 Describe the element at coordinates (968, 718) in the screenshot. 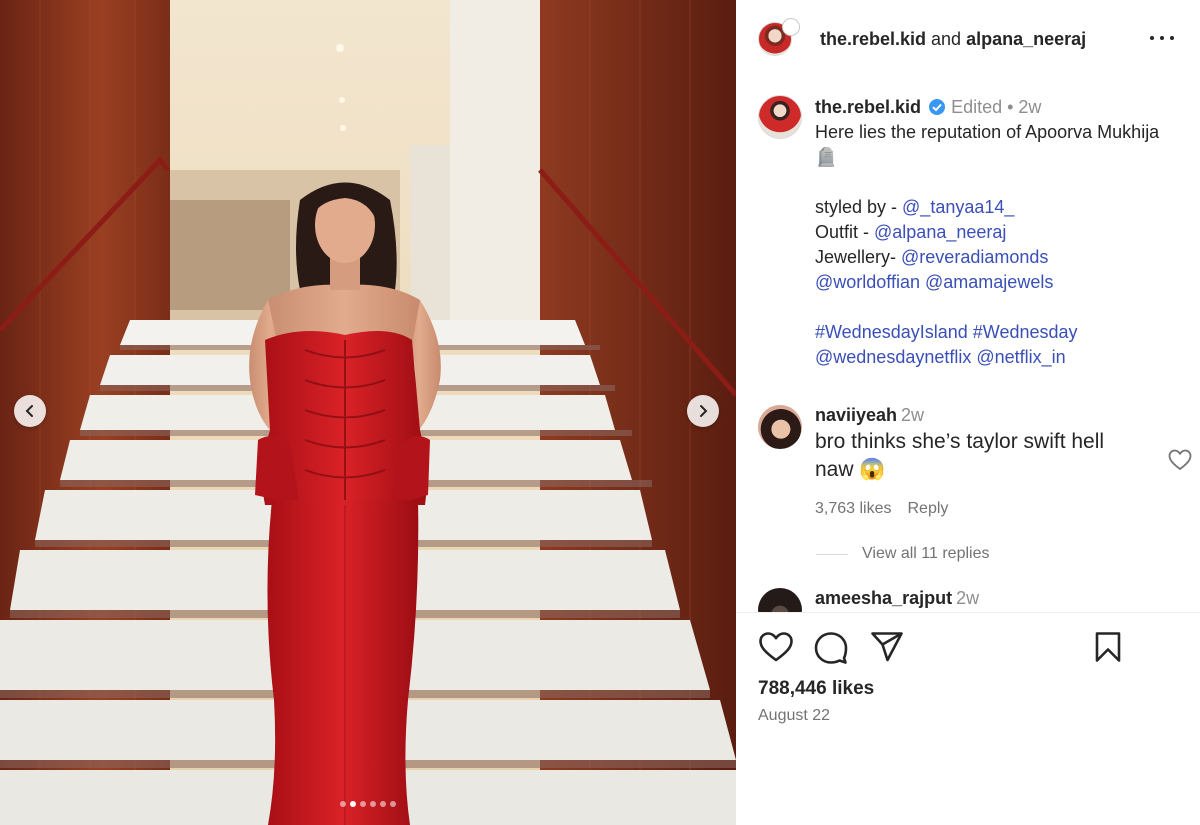

I see `post-actions-bar: 788,446 likes August 22` at that location.